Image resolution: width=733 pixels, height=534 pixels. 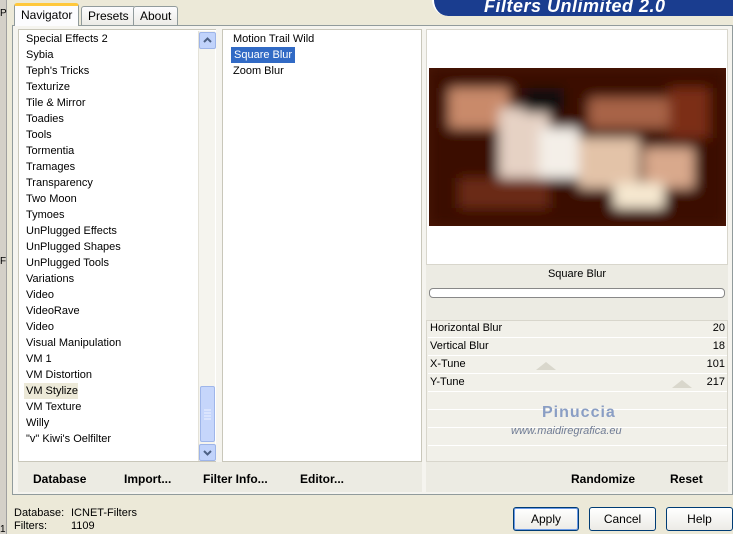 I want to click on progress-bar, so click(x=577, y=293).